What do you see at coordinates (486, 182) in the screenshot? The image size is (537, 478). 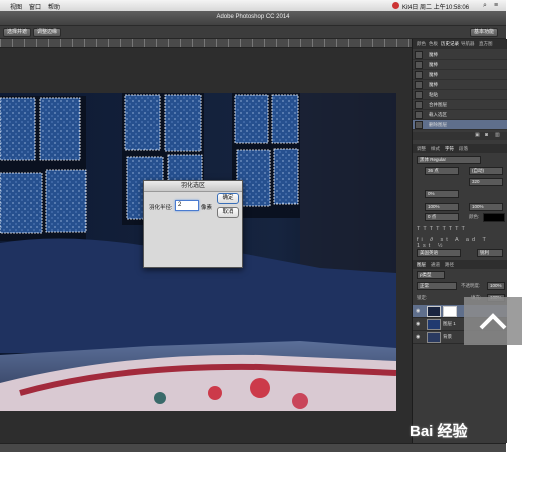 I see `tracking-field: 320` at bounding box center [486, 182].